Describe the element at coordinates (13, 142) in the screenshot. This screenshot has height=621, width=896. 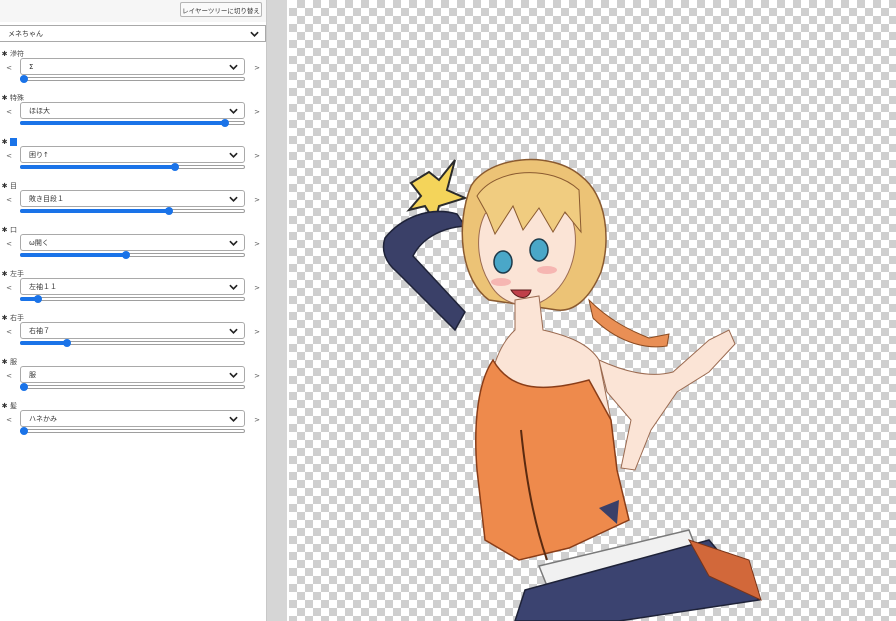
I see `group-title` at that location.